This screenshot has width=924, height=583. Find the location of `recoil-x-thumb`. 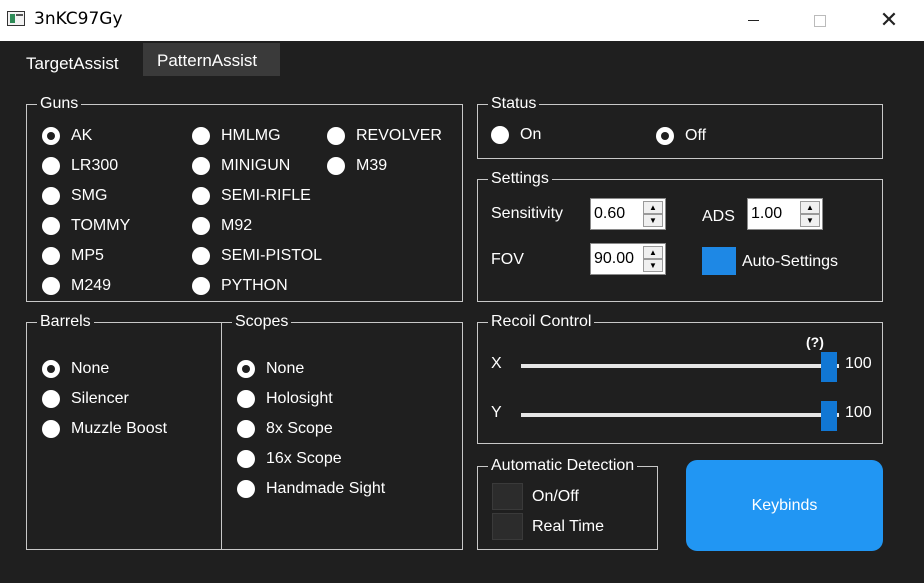

recoil-x-thumb is located at coordinates (829, 367).